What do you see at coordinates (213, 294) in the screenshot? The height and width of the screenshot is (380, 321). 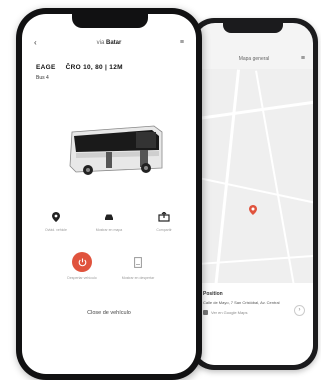 I see `position-title: Position` at bounding box center [213, 294].